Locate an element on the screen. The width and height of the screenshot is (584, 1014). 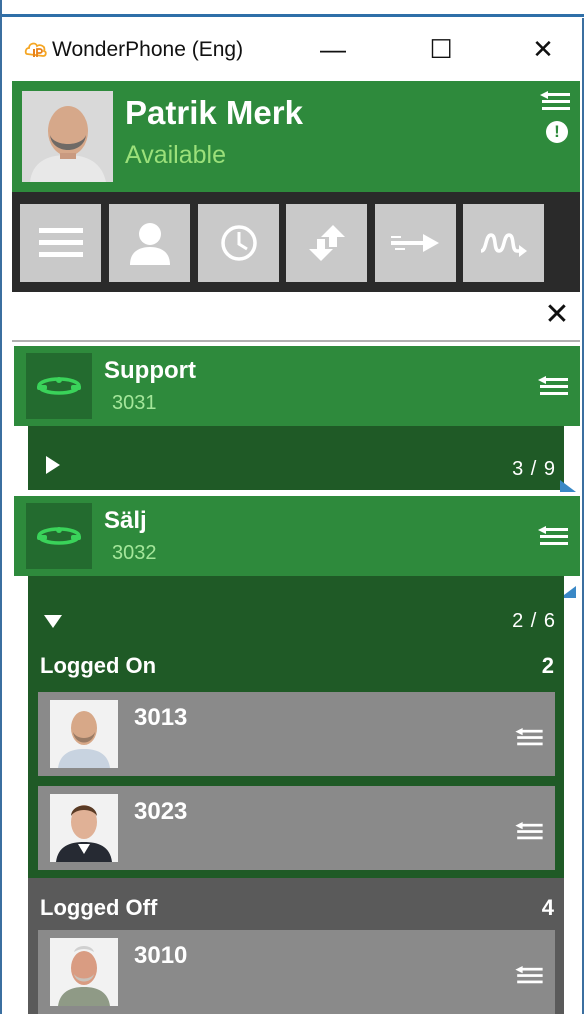
history-button is located at coordinates (238, 243).